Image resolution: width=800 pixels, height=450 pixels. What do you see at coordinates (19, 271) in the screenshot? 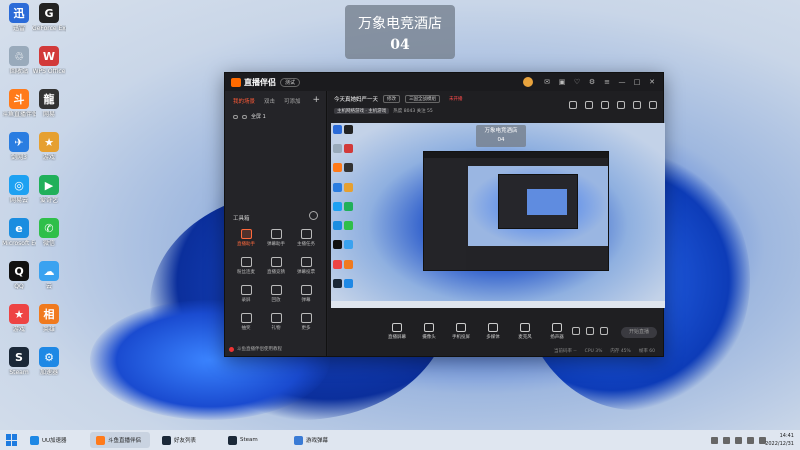
I see `app-icon: Q` at bounding box center [19, 271].